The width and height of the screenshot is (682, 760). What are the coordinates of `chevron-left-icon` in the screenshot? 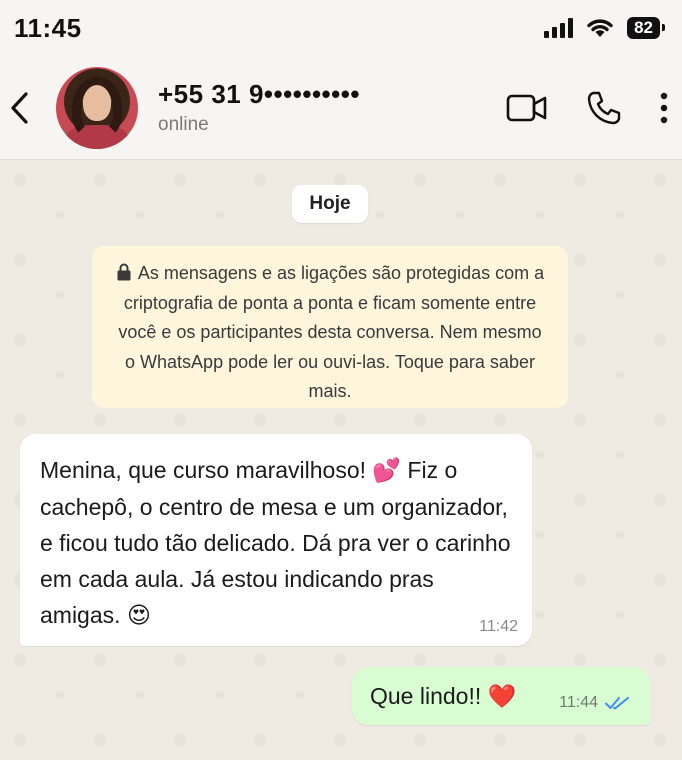 It's located at (19, 107).